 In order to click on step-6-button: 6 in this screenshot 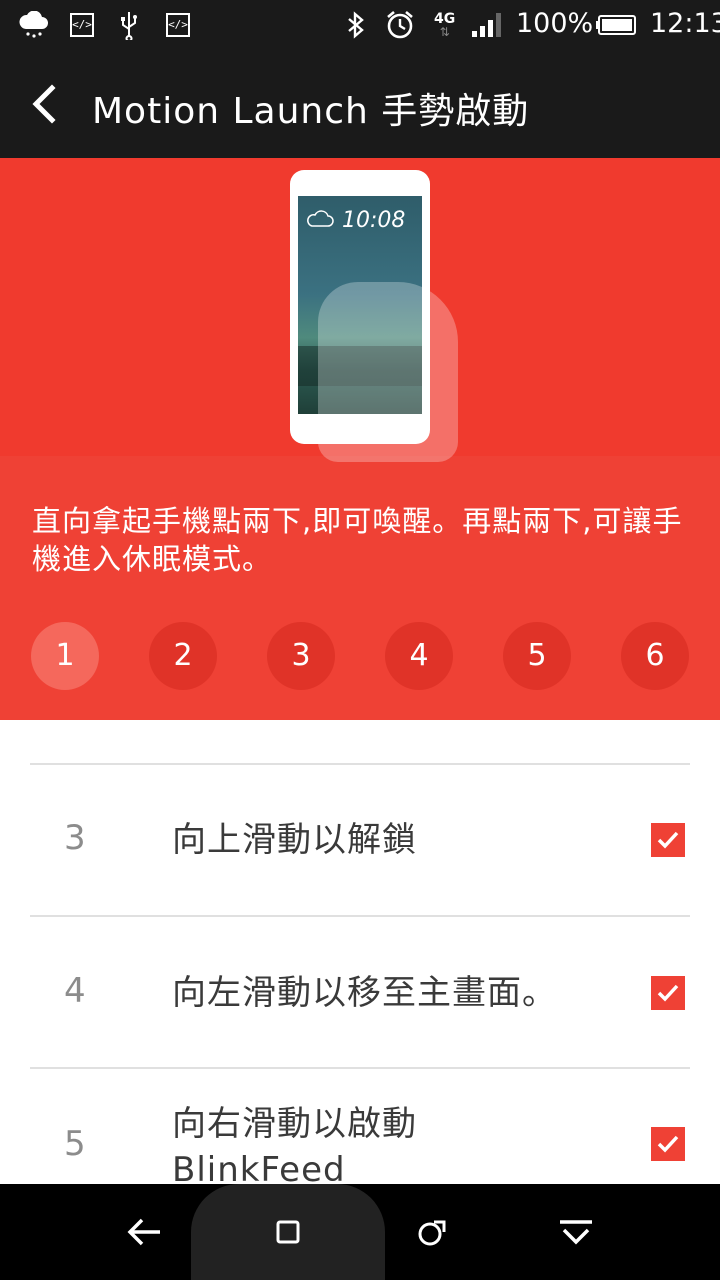, I will do `click(655, 656)`.